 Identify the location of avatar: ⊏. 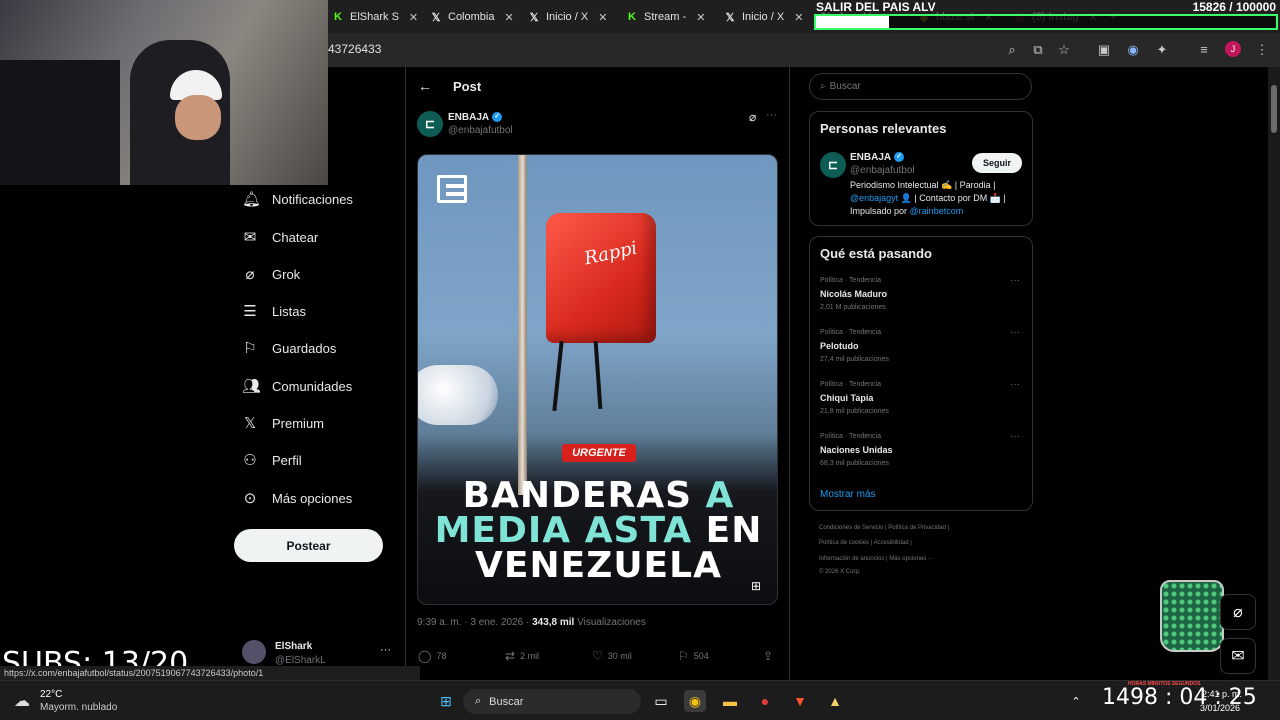
(833, 165).